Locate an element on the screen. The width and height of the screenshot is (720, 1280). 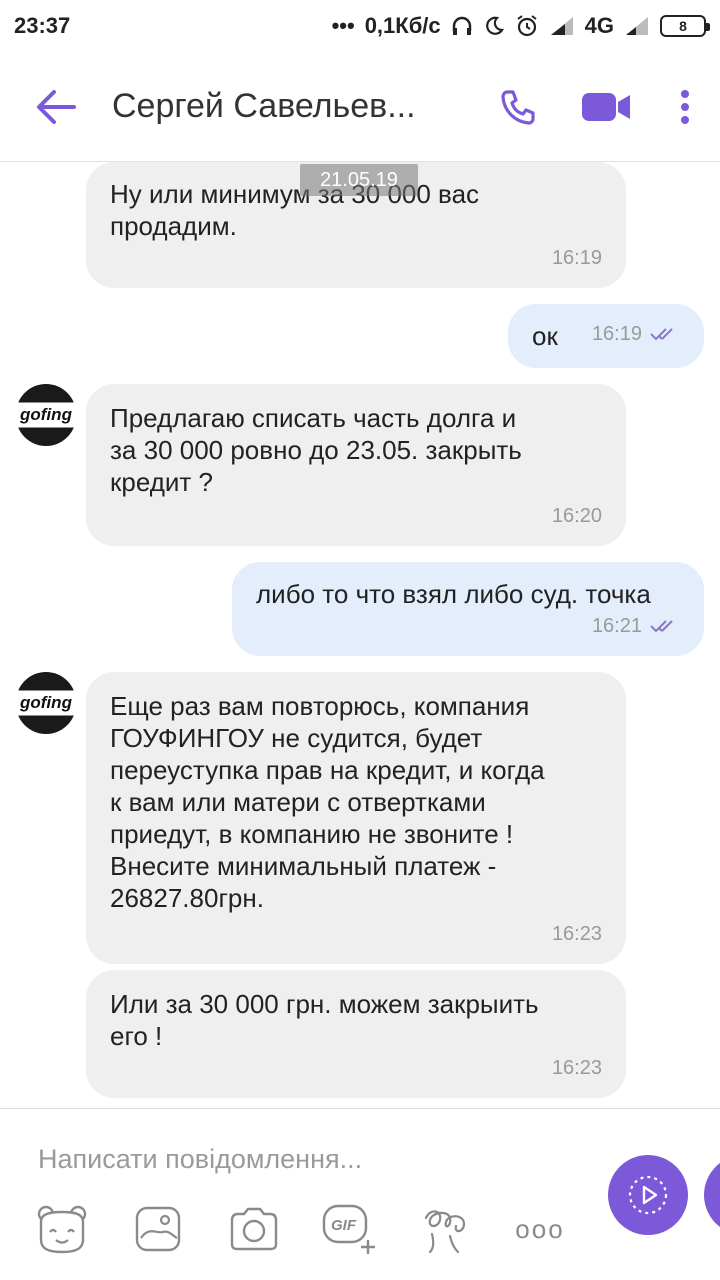
message-text: ок is located at coordinates (545, 336).